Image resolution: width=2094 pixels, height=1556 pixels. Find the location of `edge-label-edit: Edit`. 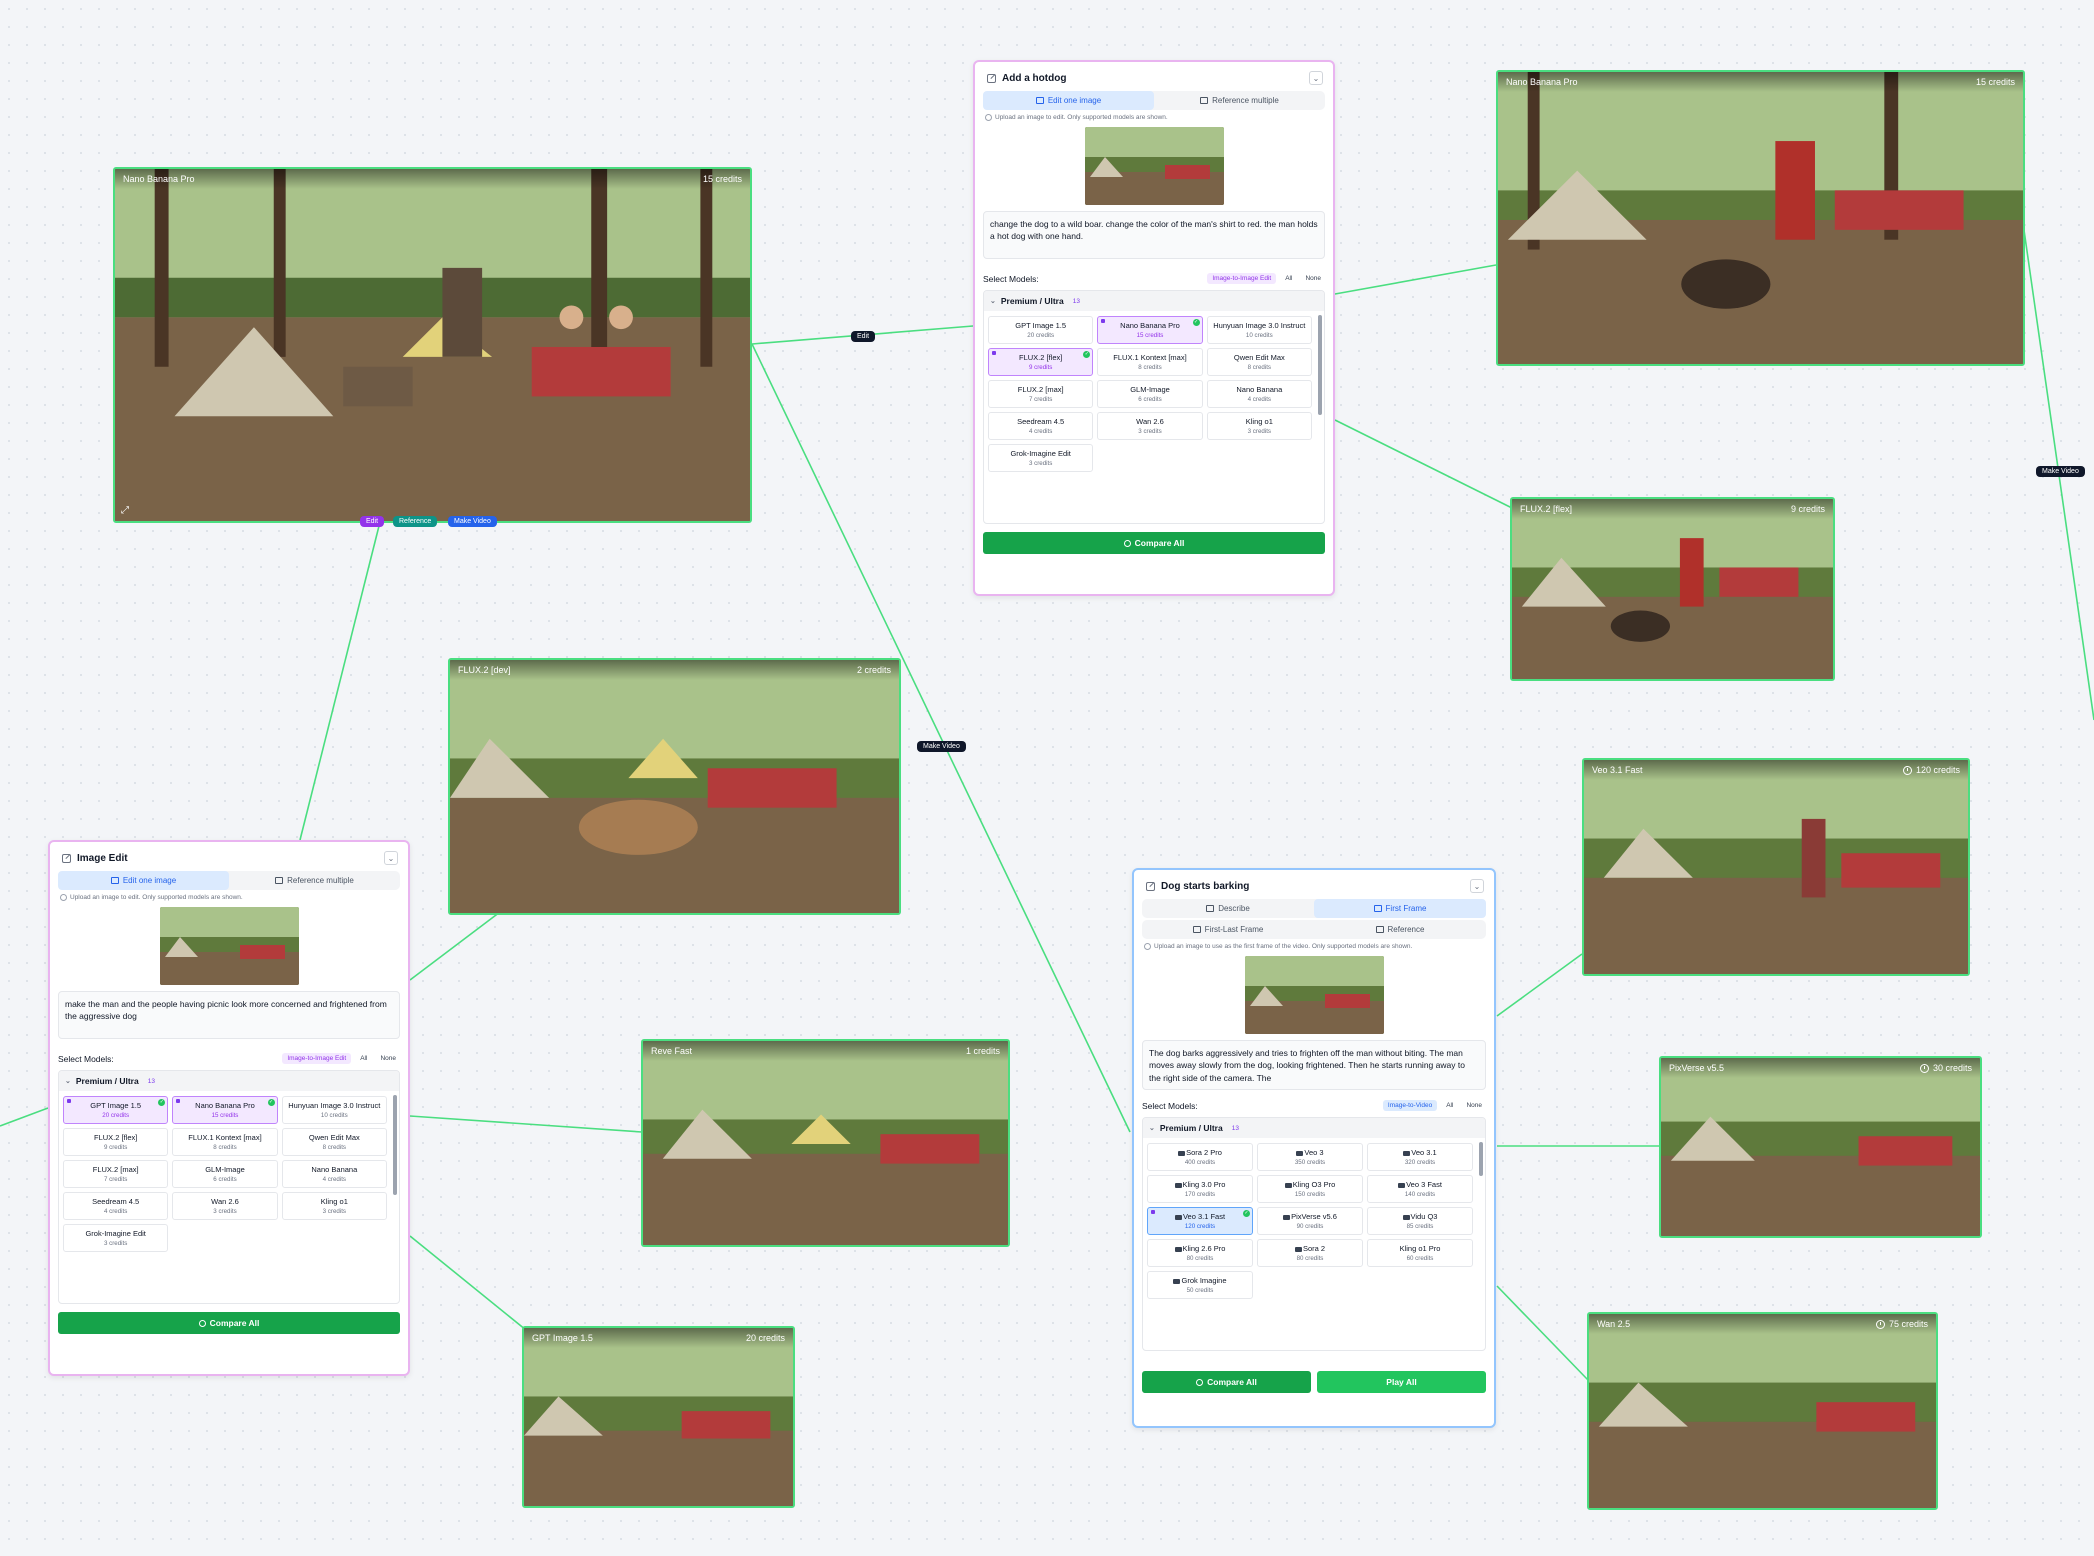

edge-label-edit: Edit is located at coordinates (863, 336).